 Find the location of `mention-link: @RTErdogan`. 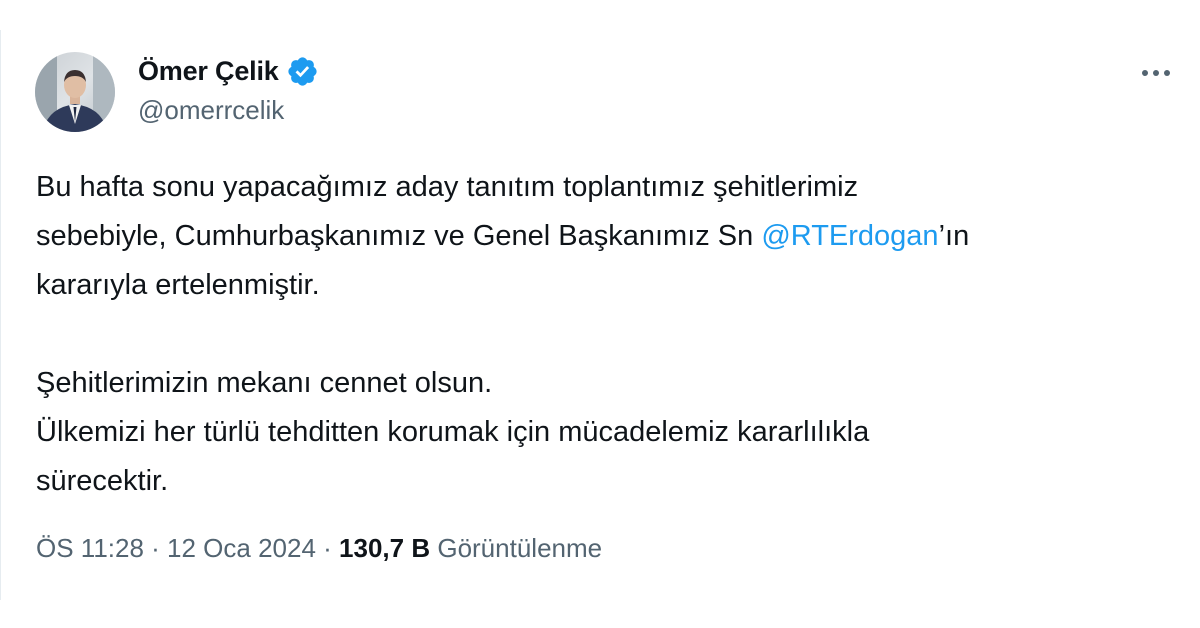

mention-link: @RTErdogan is located at coordinates (849, 236).